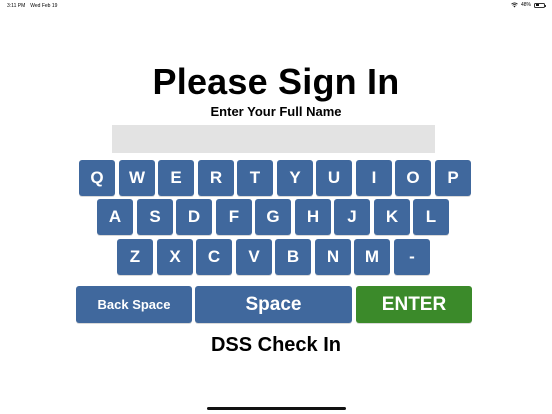 This screenshot has width=552, height=414. Describe the element at coordinates (453, 178) in the screenshot. I see `key-p: P` at that location.